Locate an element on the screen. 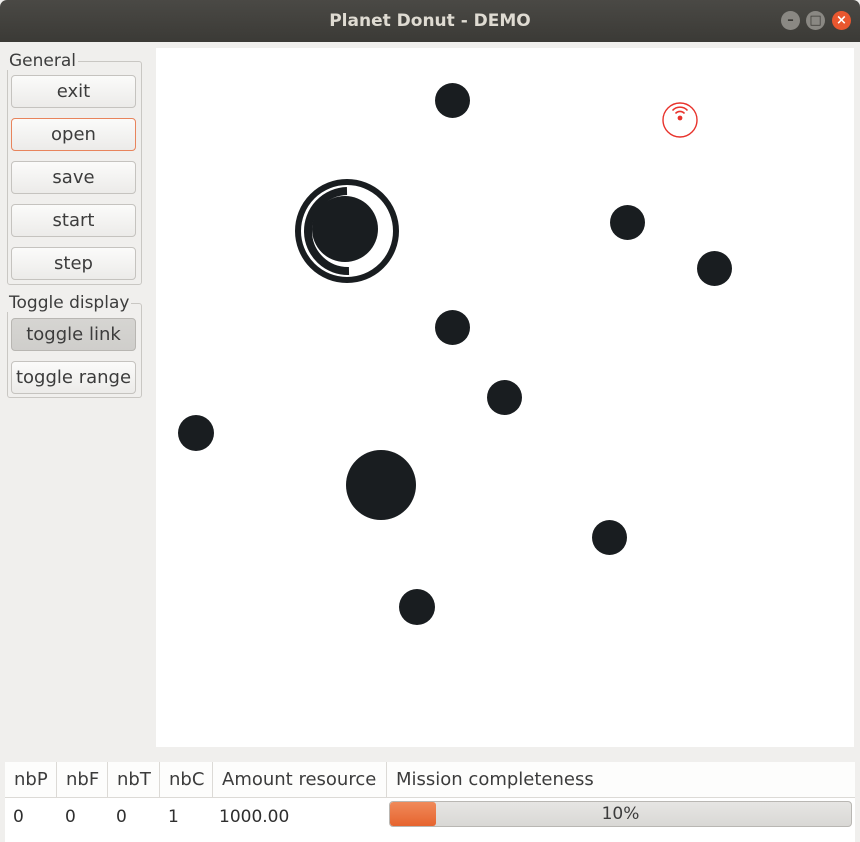 The image size is (860, 842). window-title: Planet Donut - DEMO is located at coordinates (430, 21).